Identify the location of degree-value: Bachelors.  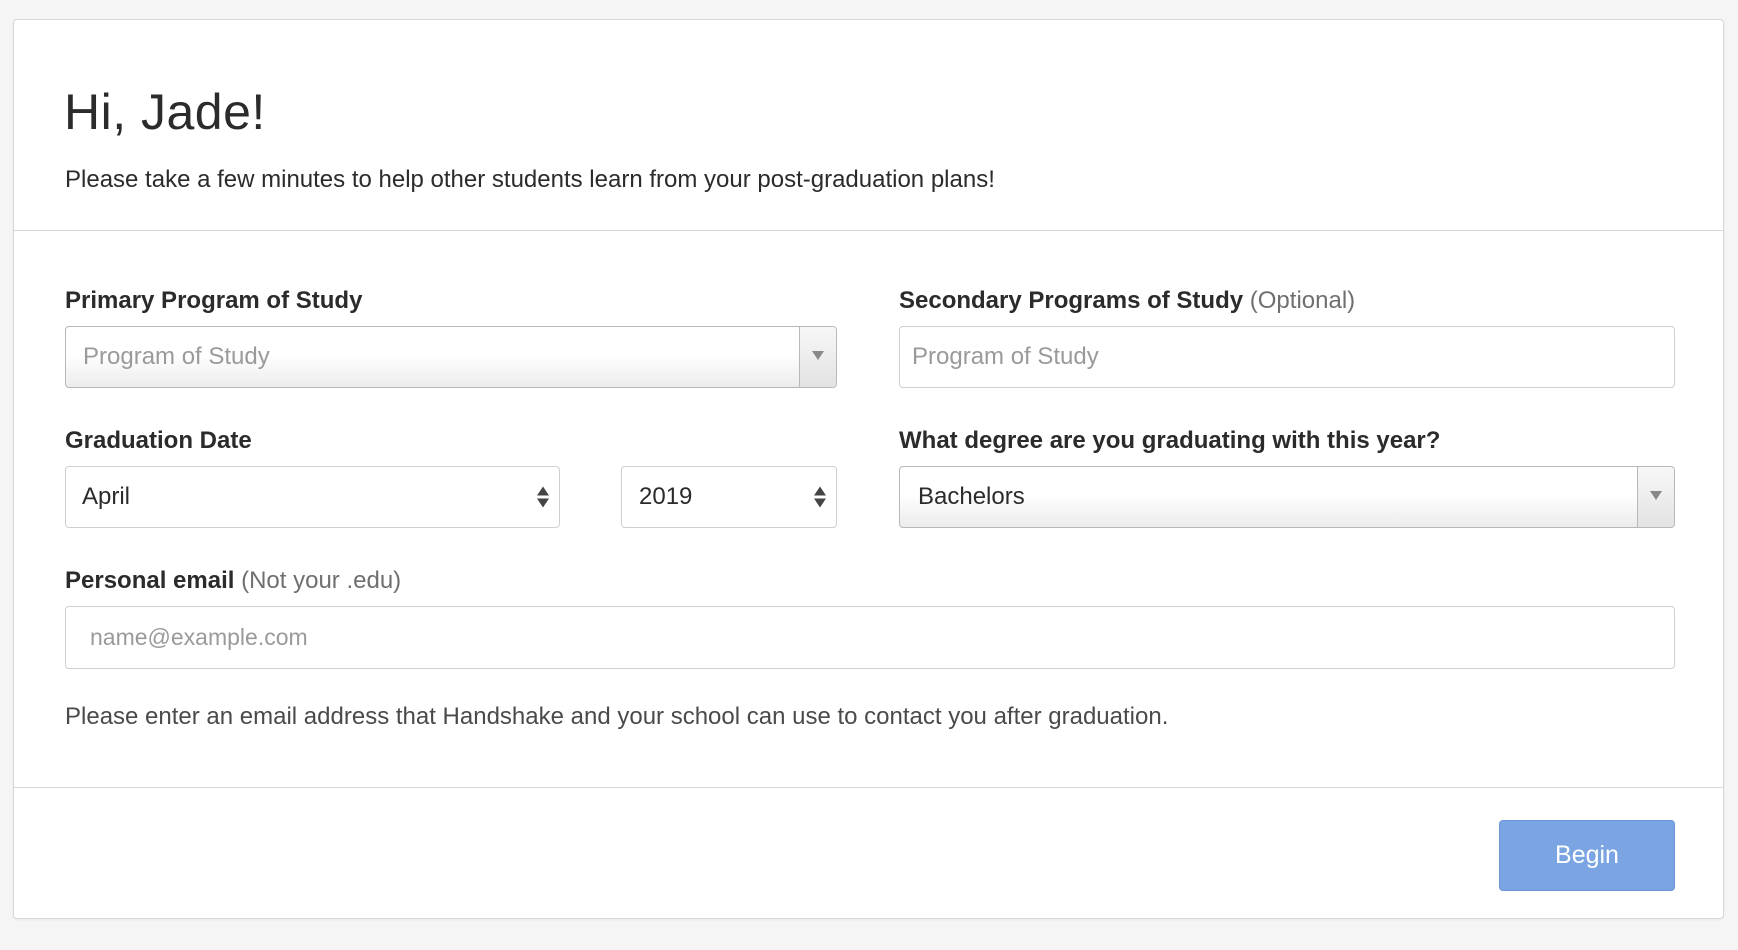
(971, 496).